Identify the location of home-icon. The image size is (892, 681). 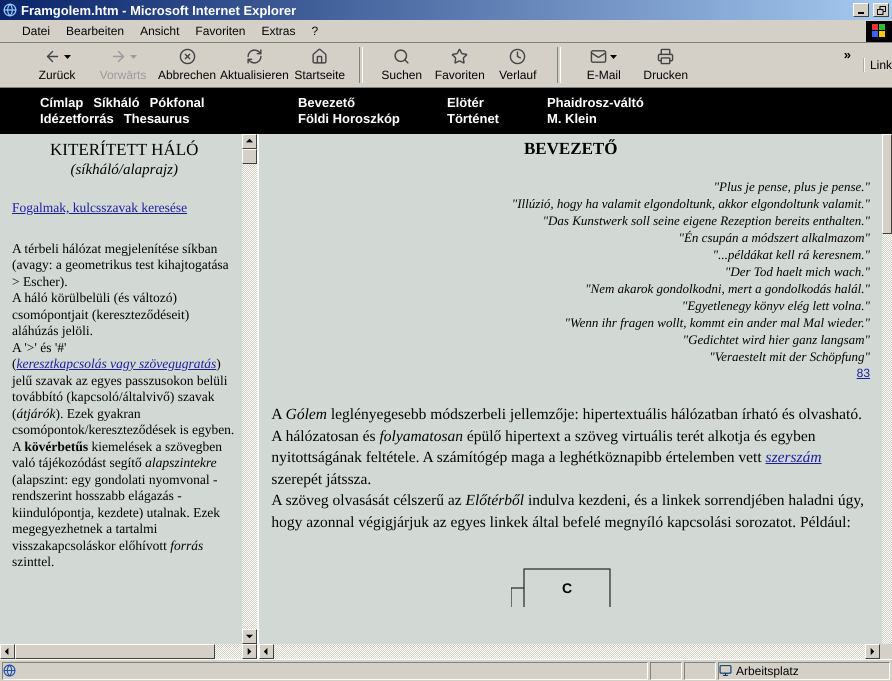
(319, 56).